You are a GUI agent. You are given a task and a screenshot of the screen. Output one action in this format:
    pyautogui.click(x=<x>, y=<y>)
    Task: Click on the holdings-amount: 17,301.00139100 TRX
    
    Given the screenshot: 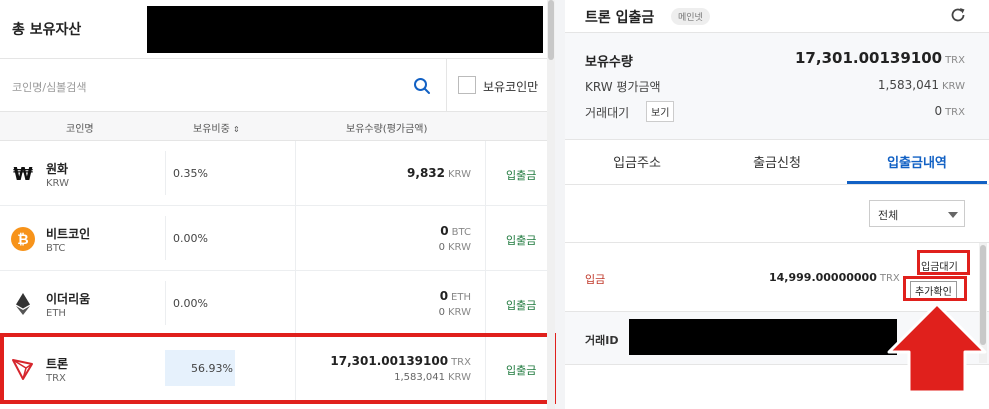 What is the action you would take?
    pyautogui.click(x=880, y=58)
    